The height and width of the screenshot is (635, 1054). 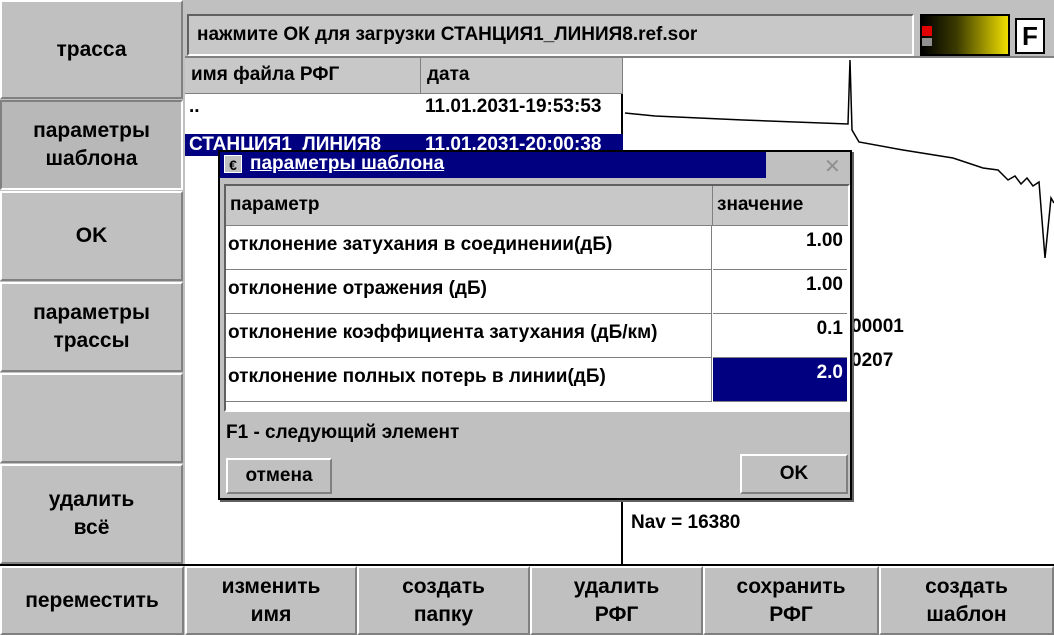 What do you see at coordinates (780, 206) in the screenshot?
I see `value-column-header: значение` at bounding box center [780, 206].